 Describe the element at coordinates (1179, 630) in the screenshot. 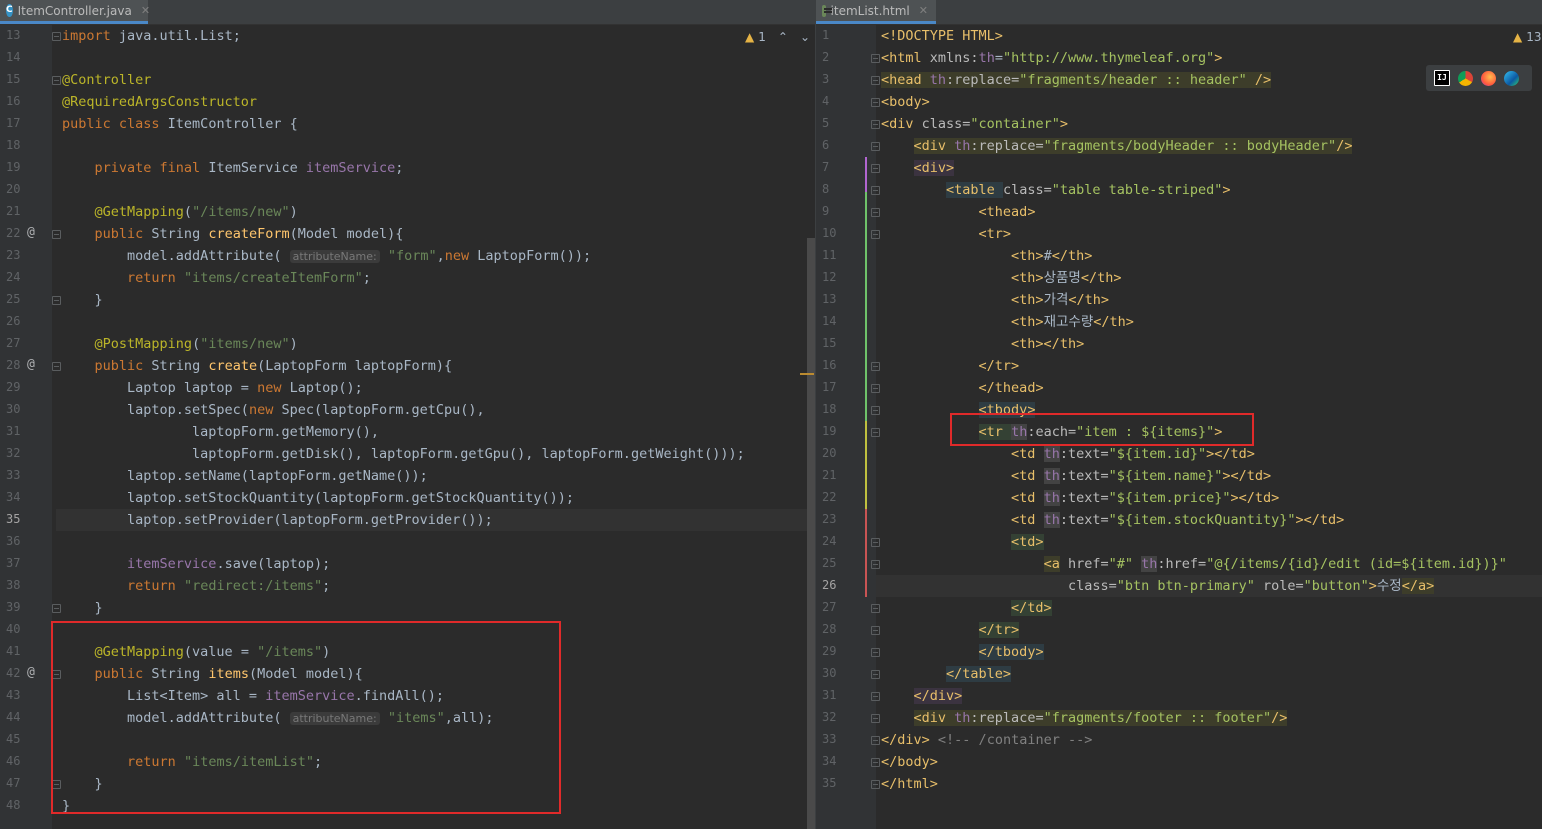

I see `code-line: 28 </tr>` at that location.